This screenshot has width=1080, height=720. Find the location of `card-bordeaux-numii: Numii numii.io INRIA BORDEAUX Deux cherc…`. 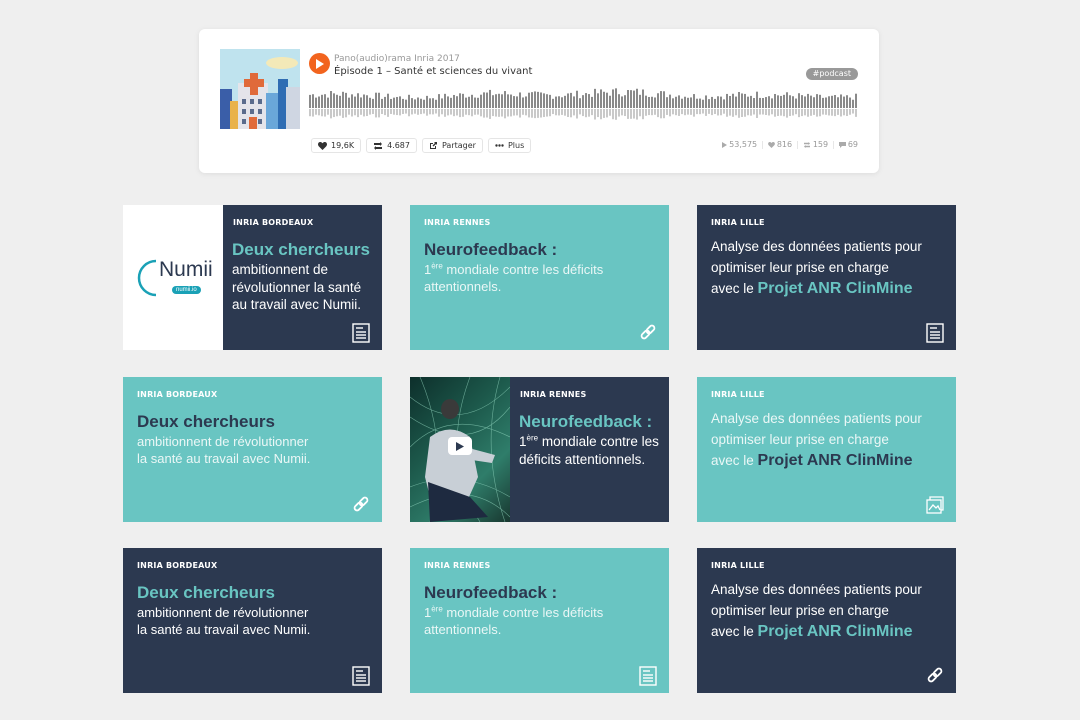

card-bordeaux-numii: Numii numii.io INRIA BORDEAUX Deux cherc… is located at coordinates (252, 277).